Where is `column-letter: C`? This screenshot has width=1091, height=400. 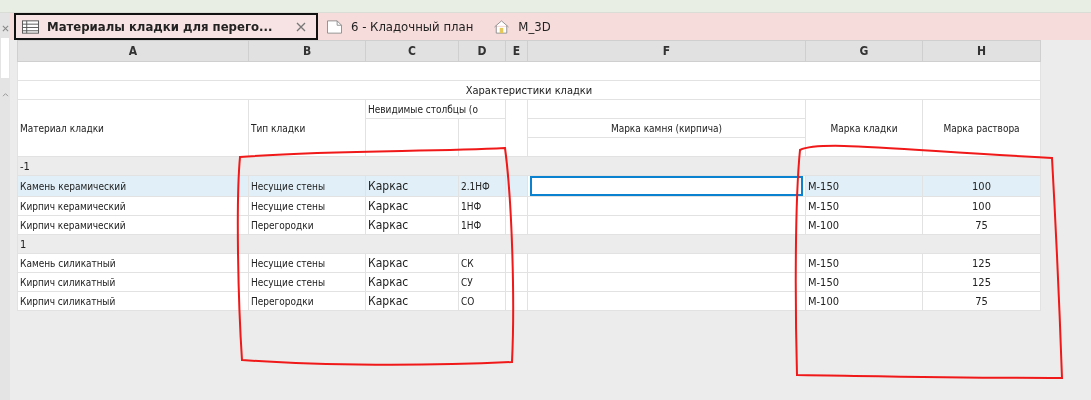 column-letter: C is located at coordinates (412, 51).